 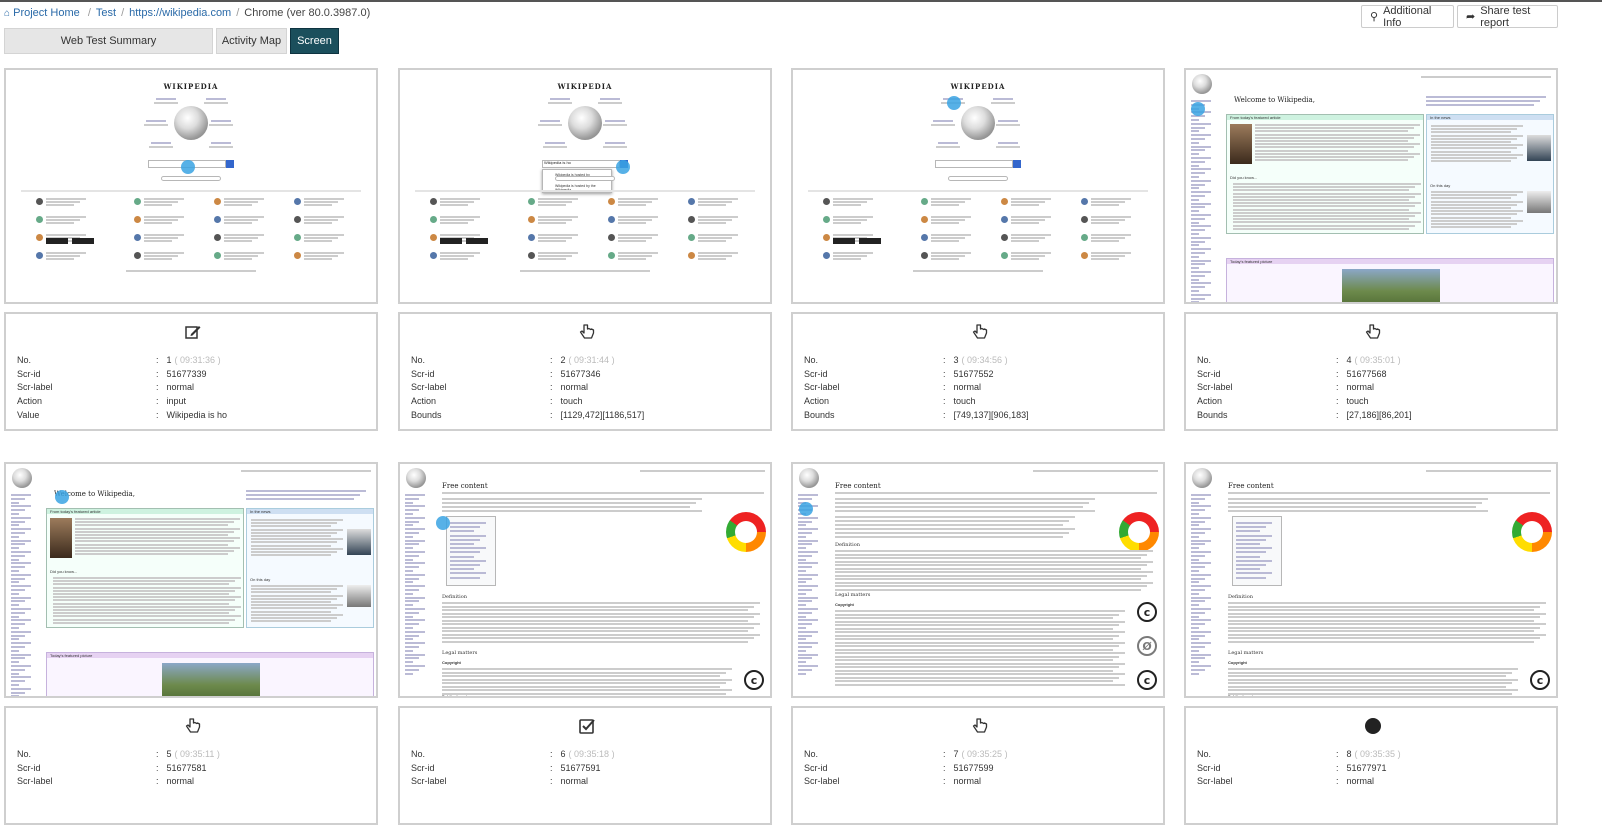 What do you see at coordinates (1532, 532) in the screenshot?
I see `free-content-logo` at bounding box center [1532, 532].